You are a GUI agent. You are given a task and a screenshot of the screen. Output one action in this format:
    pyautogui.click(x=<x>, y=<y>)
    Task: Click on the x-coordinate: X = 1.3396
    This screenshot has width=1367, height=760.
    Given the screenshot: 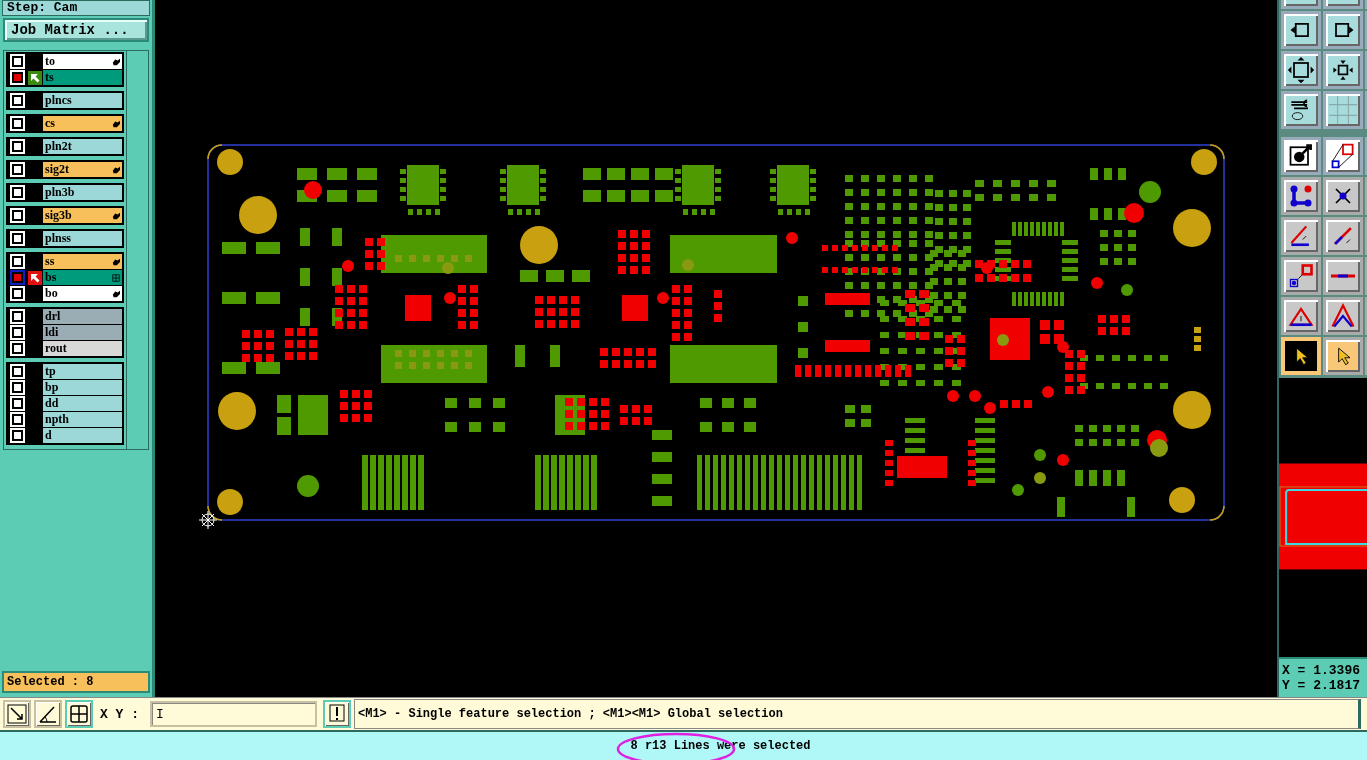 What is the action you would take?
    pyautogui.click(x=1321, y=670)
    